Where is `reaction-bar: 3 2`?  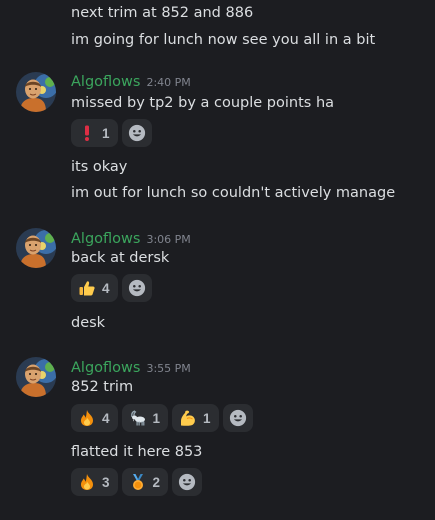 reaction-bar: 3 2 is located at coordinates (137, 482).